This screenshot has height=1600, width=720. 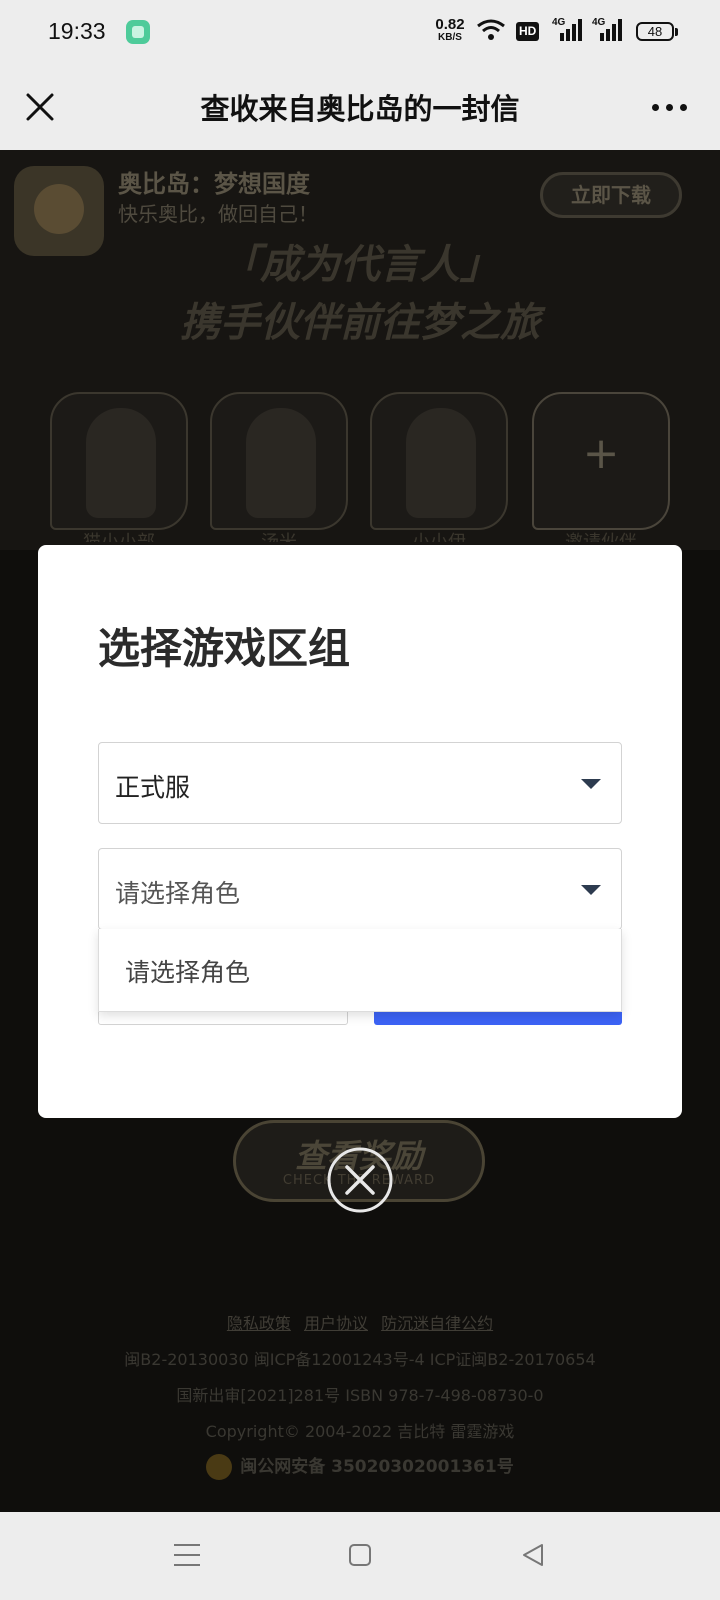 I want to click on server-select-value: 正式服, so click(x=153, y=787).